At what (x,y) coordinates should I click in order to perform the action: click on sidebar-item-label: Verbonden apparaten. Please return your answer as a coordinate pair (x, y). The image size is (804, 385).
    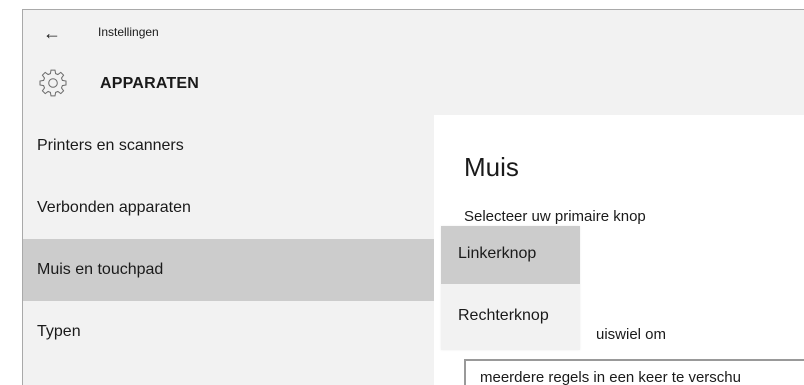
    Looking at the image, I should click on (114, 207).